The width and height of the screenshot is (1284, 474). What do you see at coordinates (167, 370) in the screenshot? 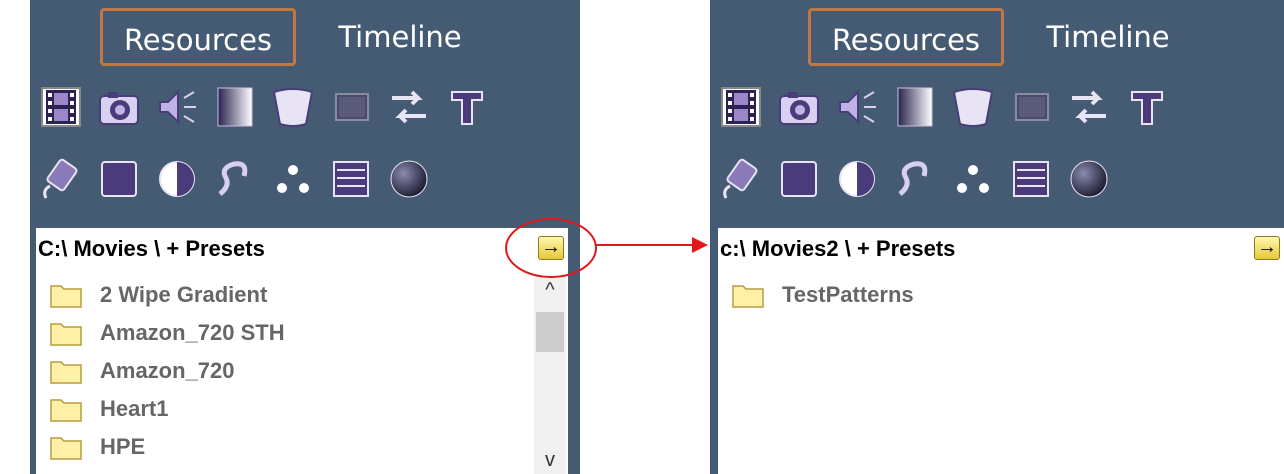
I see `list-item-label: Amazon_720` at bounding box center [167, 370].